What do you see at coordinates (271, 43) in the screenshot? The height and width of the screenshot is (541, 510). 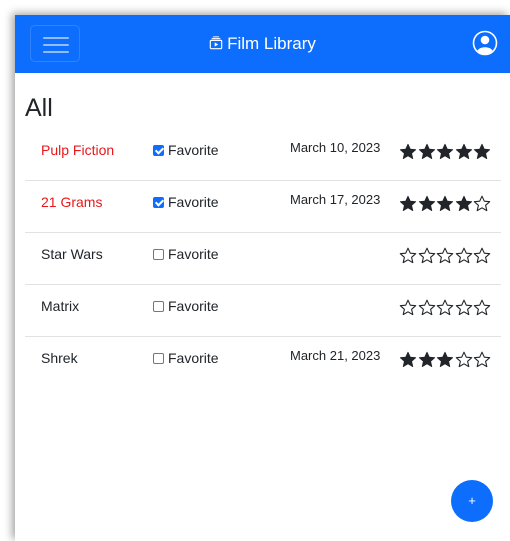 I see `brand-title: Film Library` at bounding box center [271, 43].